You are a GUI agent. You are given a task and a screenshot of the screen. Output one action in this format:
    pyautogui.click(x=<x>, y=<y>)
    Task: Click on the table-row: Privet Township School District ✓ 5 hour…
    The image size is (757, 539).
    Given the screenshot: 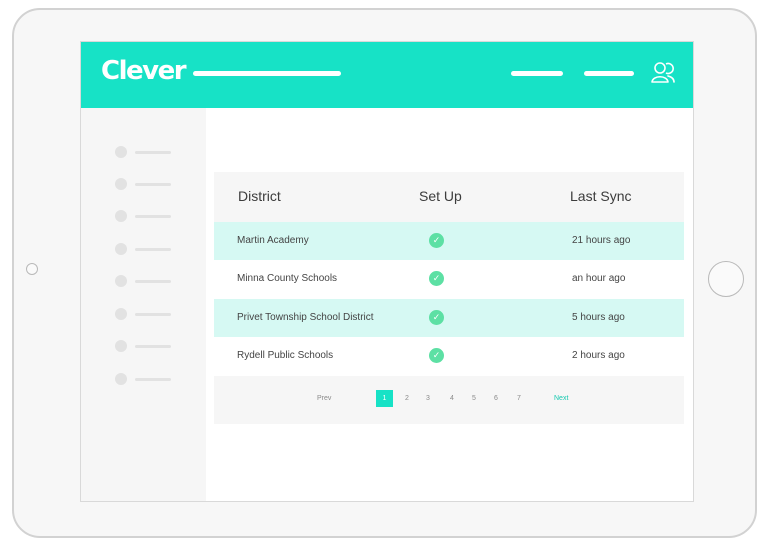 What is the action you would take?
    pyautogui.click(x=449, y=318)
    